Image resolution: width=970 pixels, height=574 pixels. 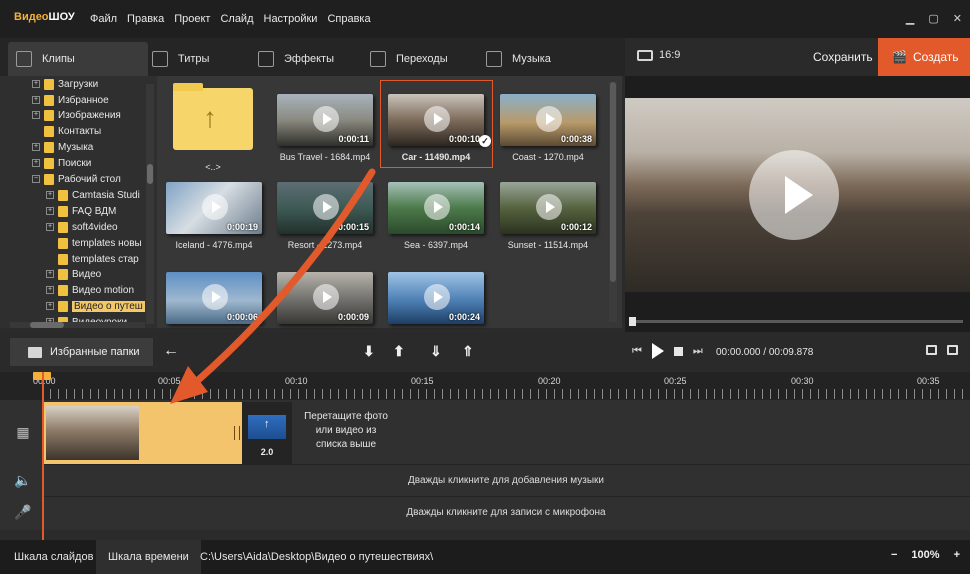 What do you see at coordinates (61, 163) in the screenshot?
I see `tree-item: + Поиски` at bounding box center [61, 163].